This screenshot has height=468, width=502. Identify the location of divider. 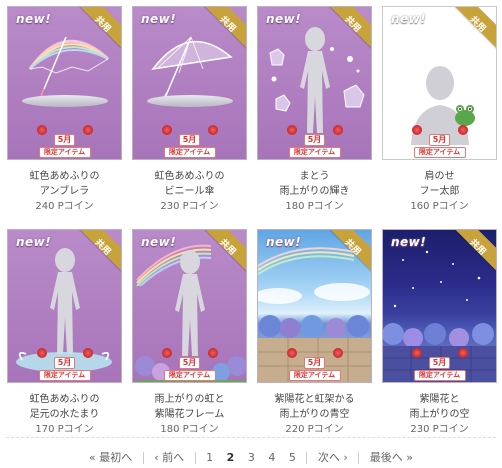
(251, 437).